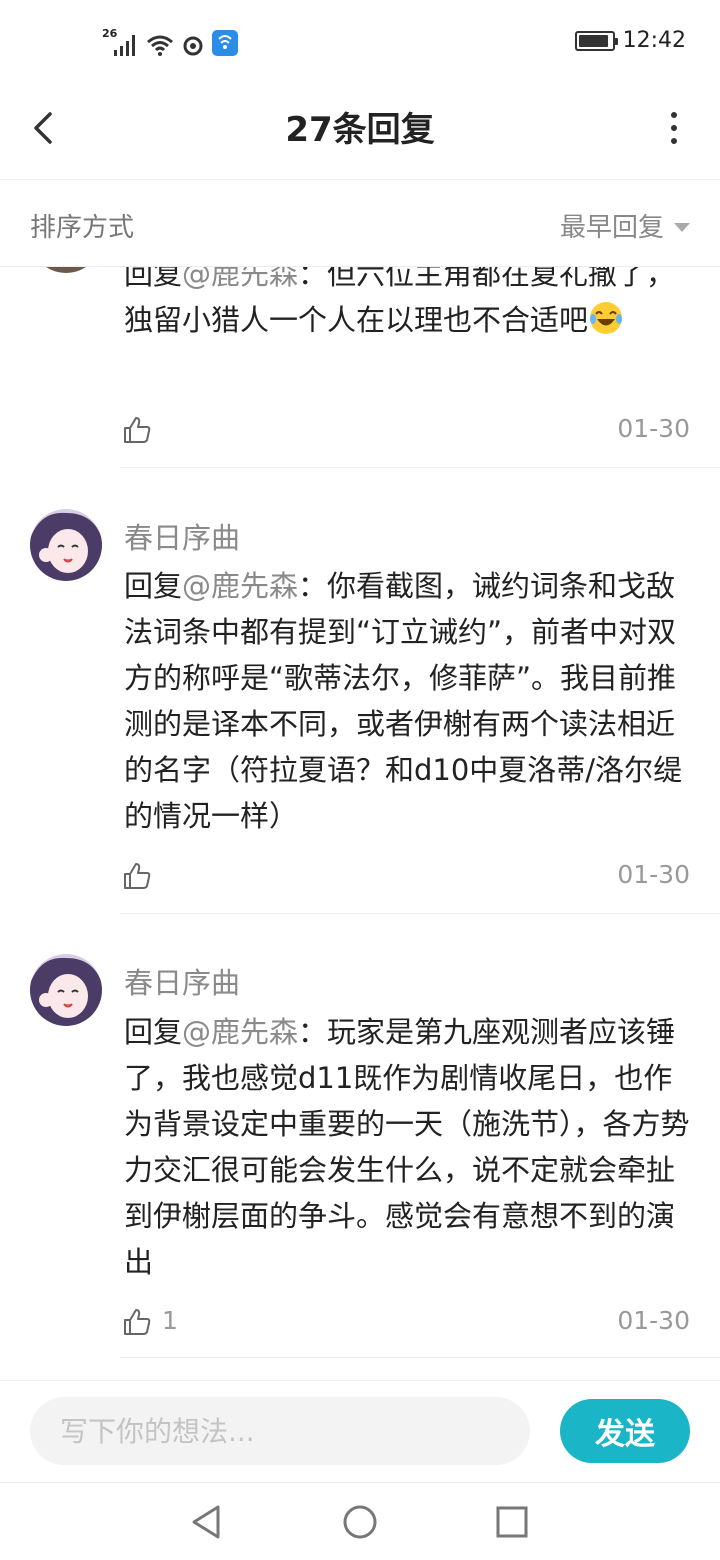 This screenshot has height=1560, width=720. I want to click on reply-content: 回复@鹿先森：但六位主角都在夏礼撒了，独留小猎人一个人在以理也不合适吧, so click(410, 305).